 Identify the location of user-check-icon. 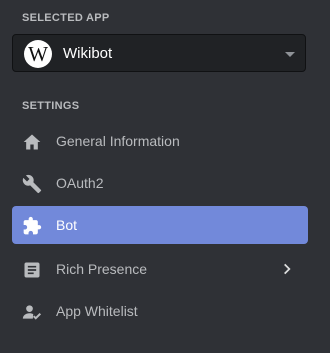
(32, 312).